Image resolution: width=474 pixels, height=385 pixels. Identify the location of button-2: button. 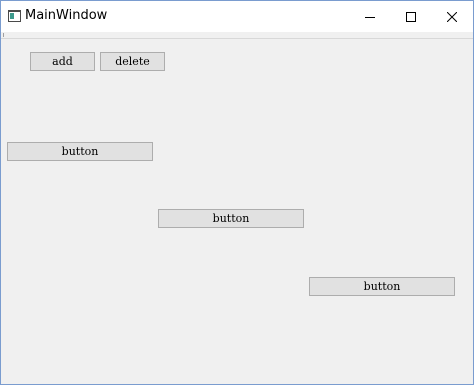
(231, 218).